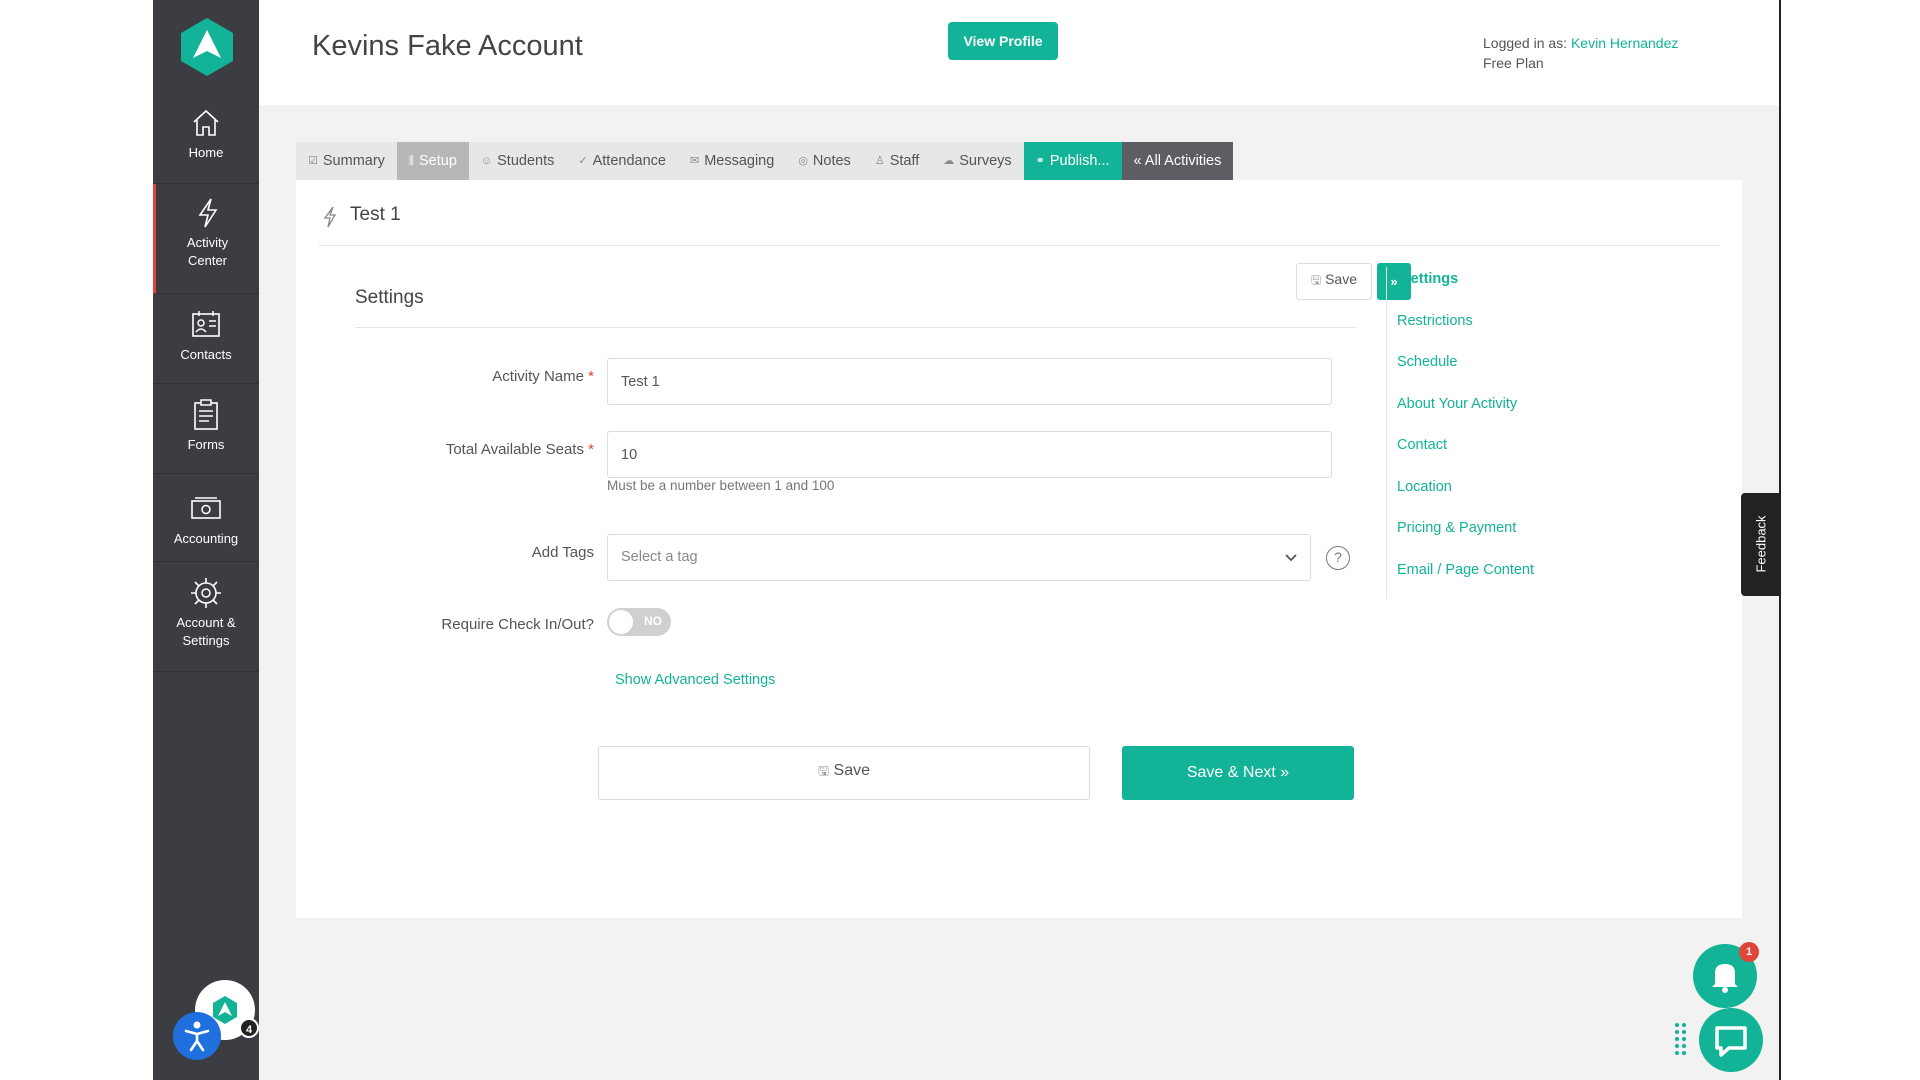 The height and width of the screenshot is (1080, 1920). Describe the element at coordinates (721, 485) in the screenshot. I see `seats-help-text: Must be a number between 1 and 100` at that location.